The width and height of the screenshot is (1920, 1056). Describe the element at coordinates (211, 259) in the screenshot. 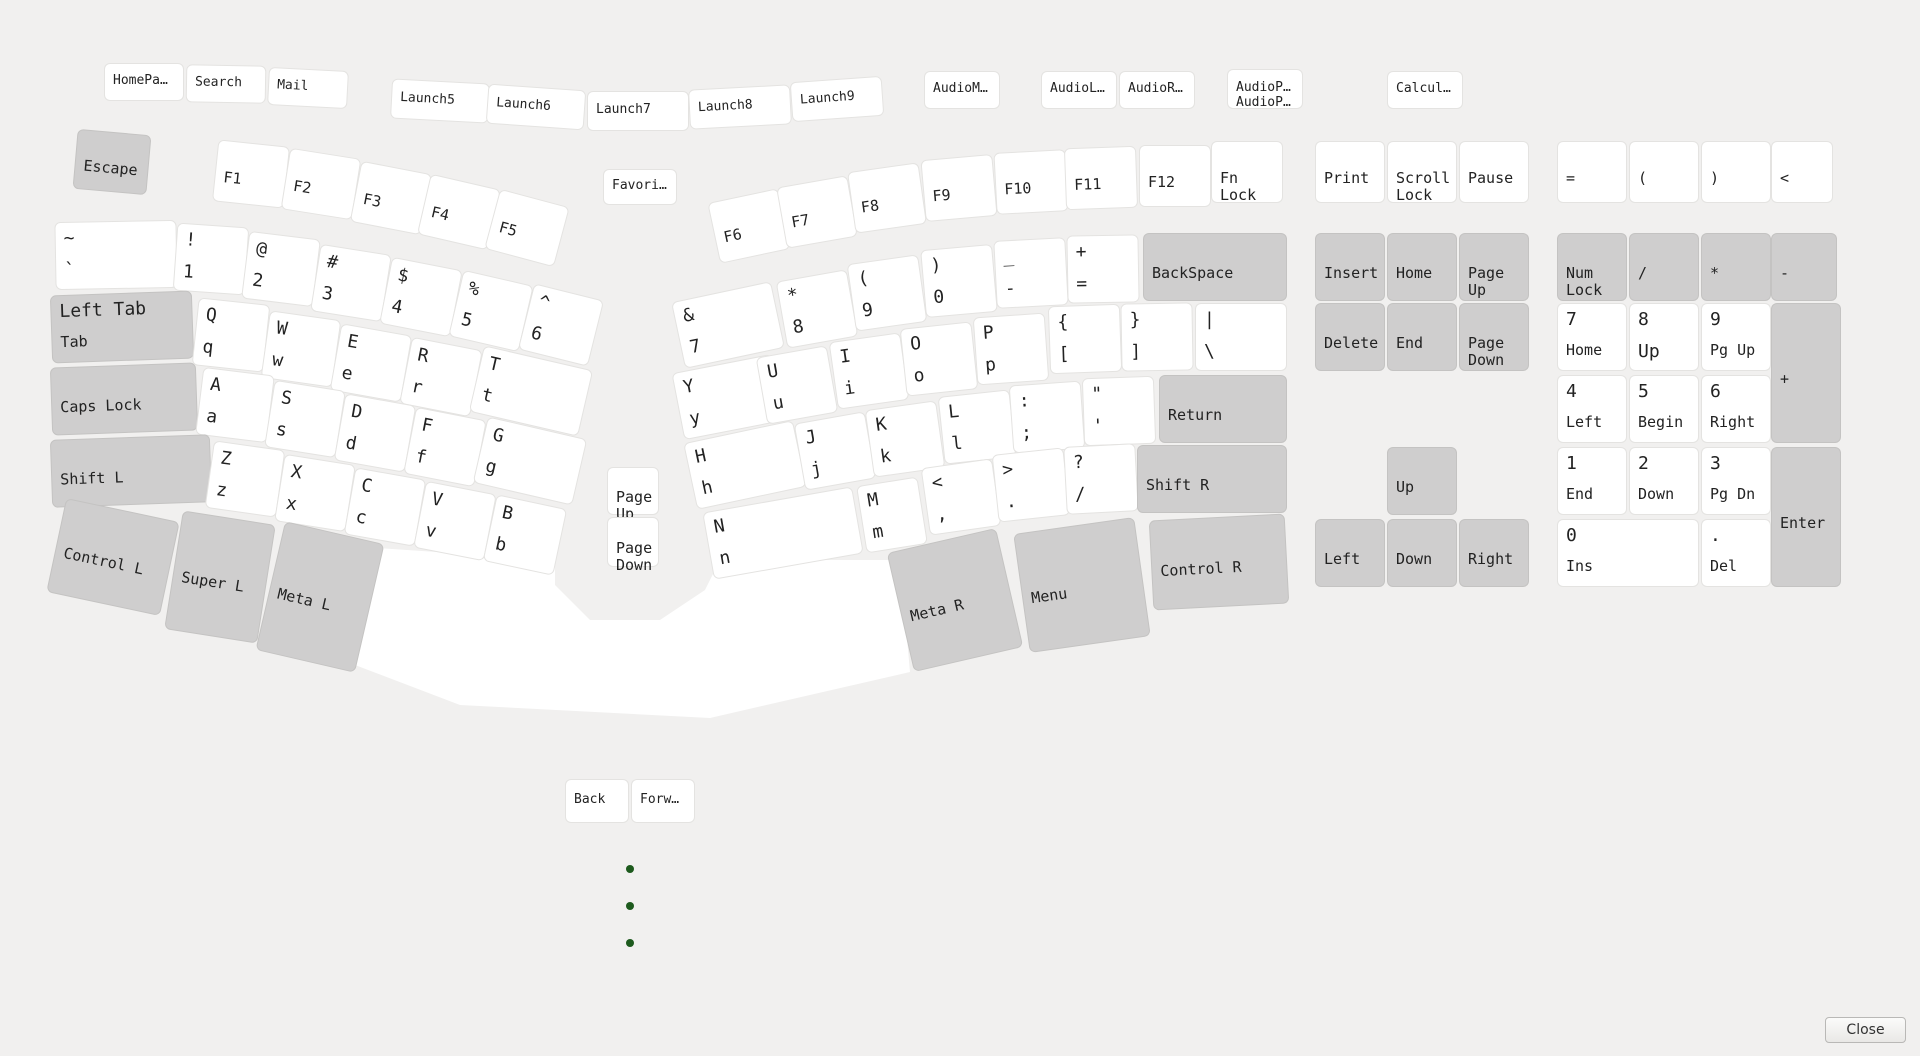

I see `key-1-key: ! 1` at that location.